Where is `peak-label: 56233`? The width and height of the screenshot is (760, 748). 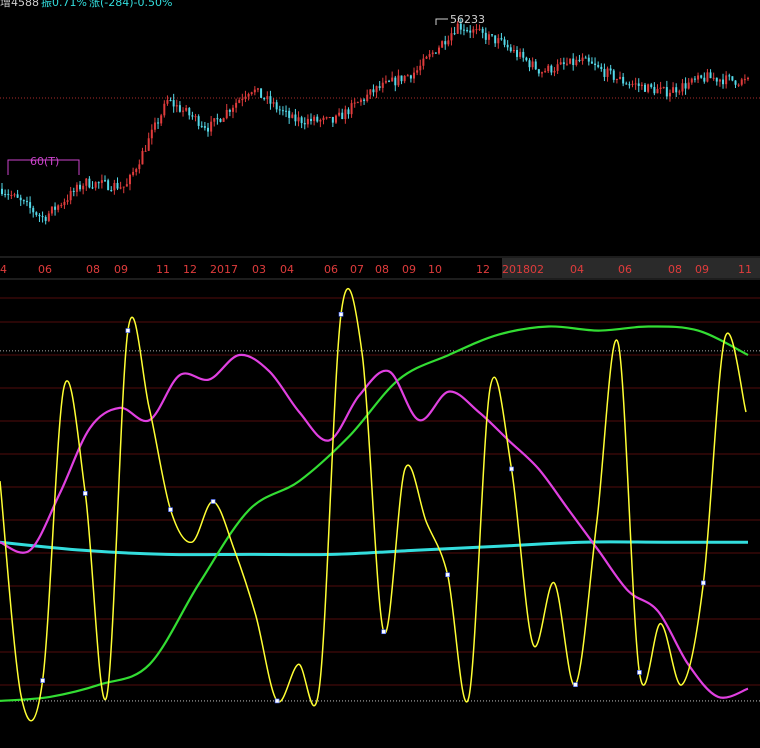
peak-label: 56233 is located at coordinates (467, 19).